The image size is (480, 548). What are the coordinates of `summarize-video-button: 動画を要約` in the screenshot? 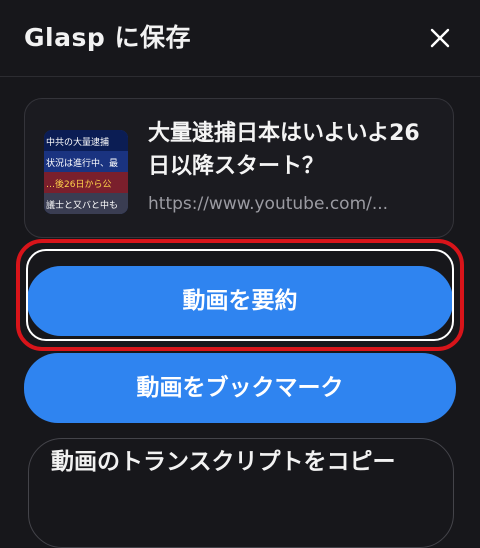 It's located at (240, 301).